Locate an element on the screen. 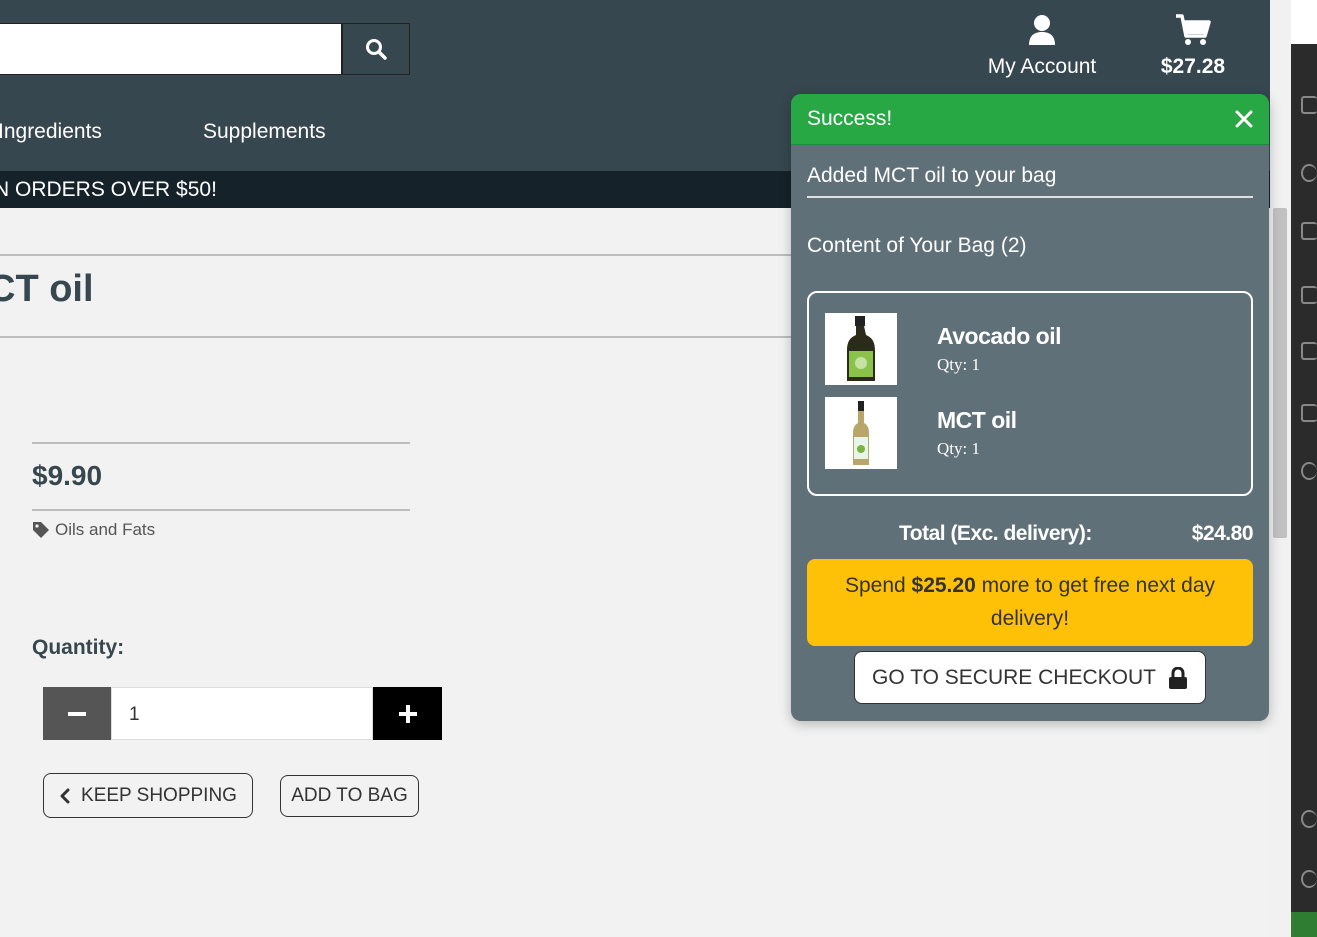 The width and height of the screenshot is (1317, 937). secure-checkout-label: GO TO SECURE CHECKOUT is located at coordinates (1014, 677).